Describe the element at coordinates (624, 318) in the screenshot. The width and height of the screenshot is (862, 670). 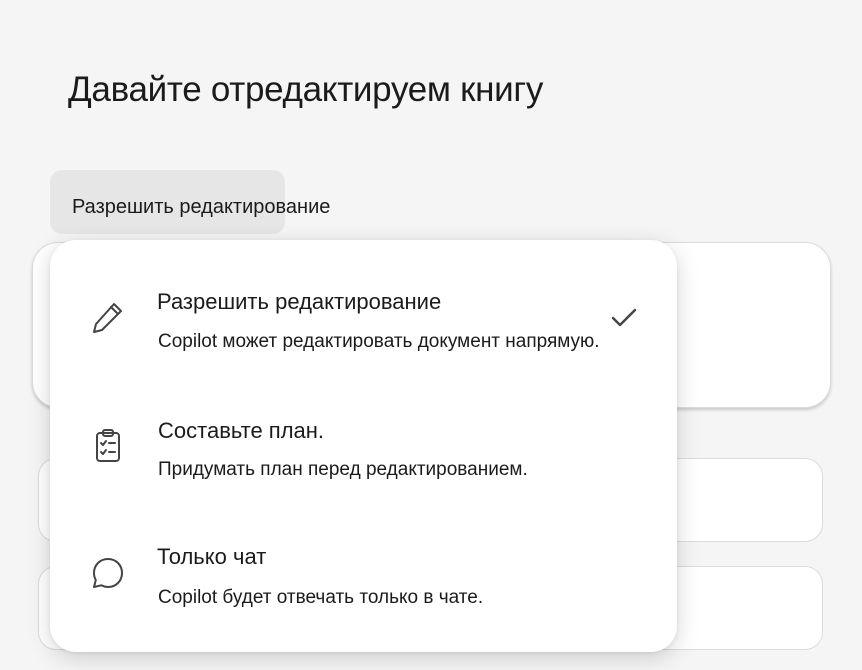
I see `checkmark-icon` at that location.